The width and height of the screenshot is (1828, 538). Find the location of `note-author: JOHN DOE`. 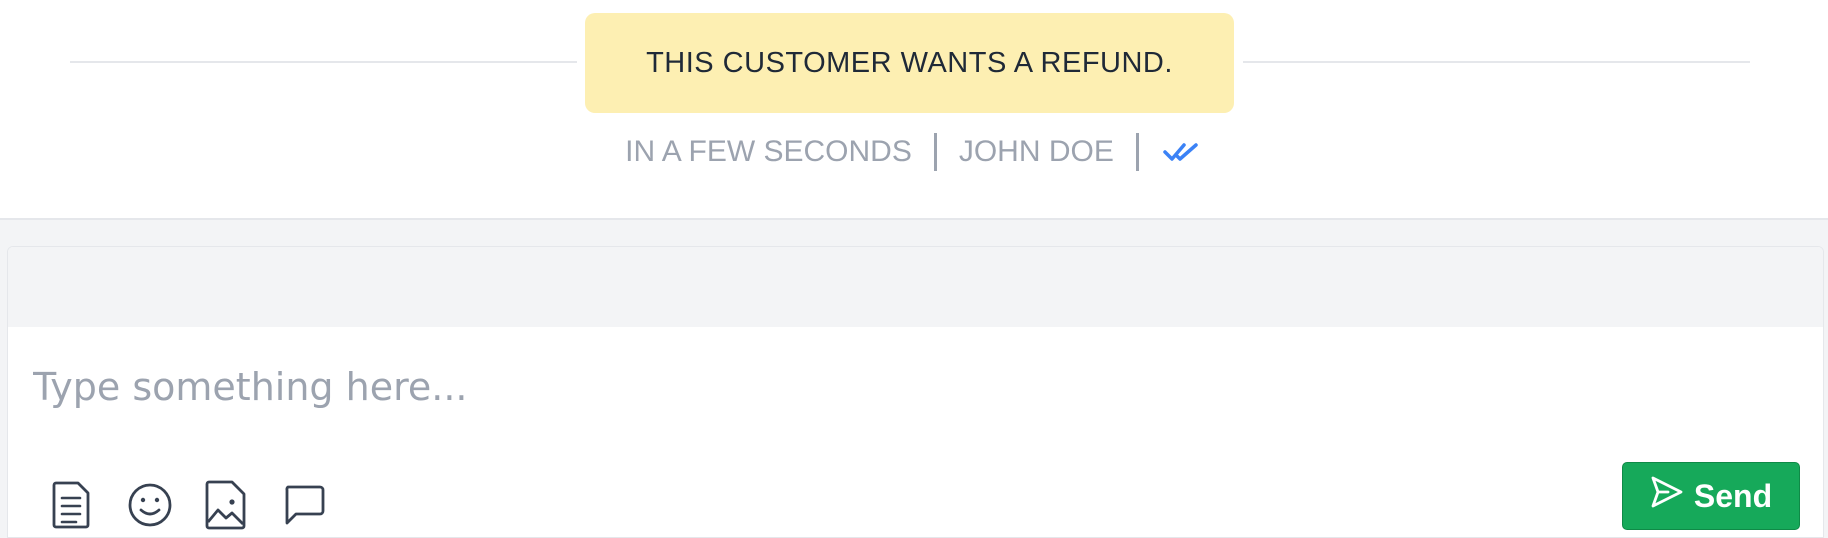

note-author: JOHN DOE is located at coordinates (1036, 151).